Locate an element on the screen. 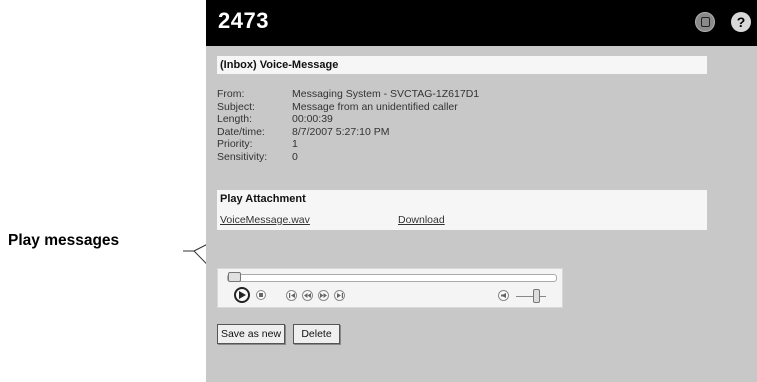 Image resolution: width=757 pixels, height=382 pixels. next-button is located at coordinates (339, 295).